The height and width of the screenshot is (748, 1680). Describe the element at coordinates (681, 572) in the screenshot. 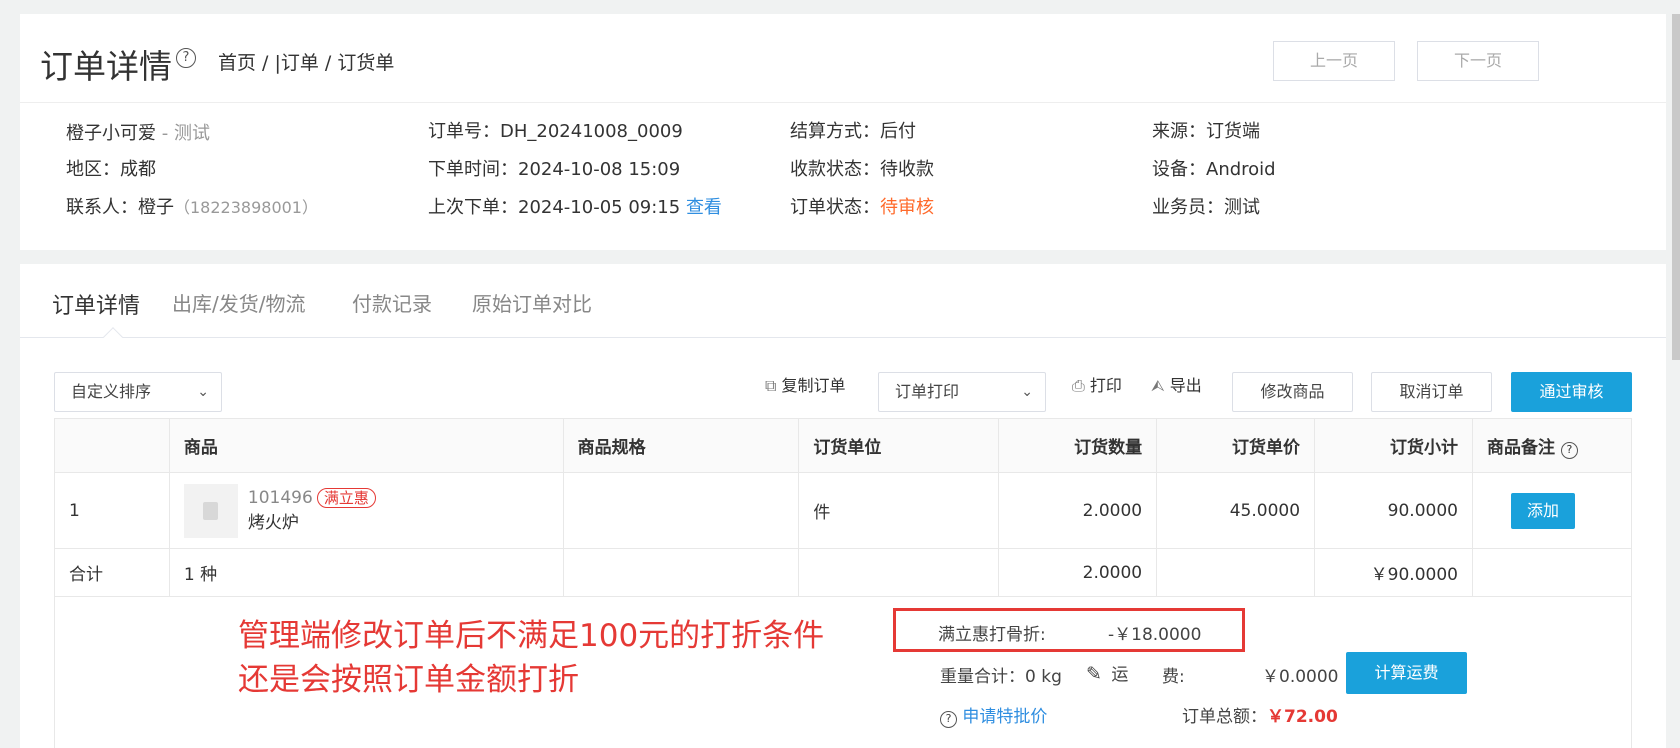

I see `total-spec-empty` at that location.